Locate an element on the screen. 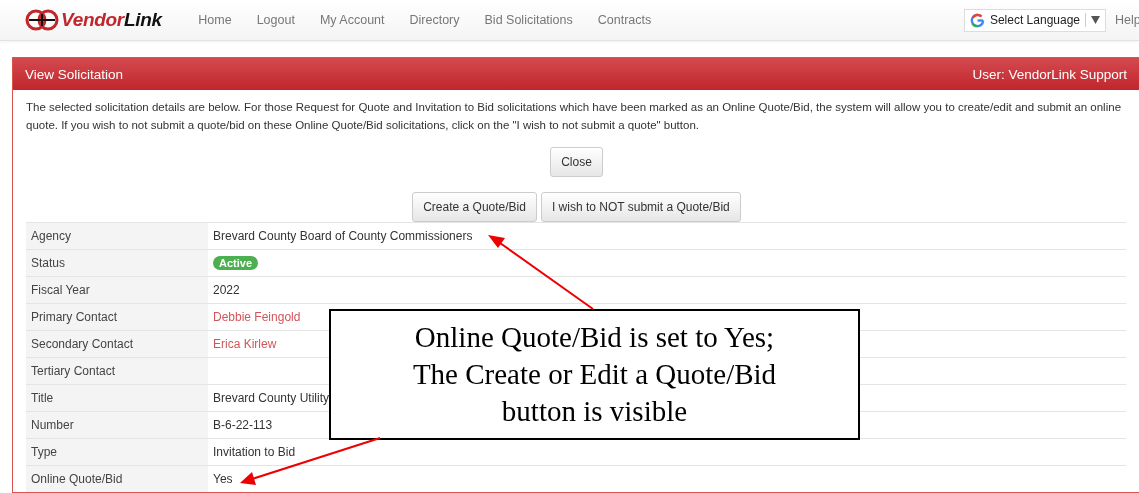  intro-paragraph: The selected solicitation details are below. For those Request for Quote and Invitation to Bid solicitations which have been marked as an Online Quote/Bid, the system will allow you to create/edit and submit an online quote. If you wish to not submit a quote/bid on these Online Quote/Bid solicitations, click on the "I wish to not submit a quote" button. is located at coordinates (574, 116).